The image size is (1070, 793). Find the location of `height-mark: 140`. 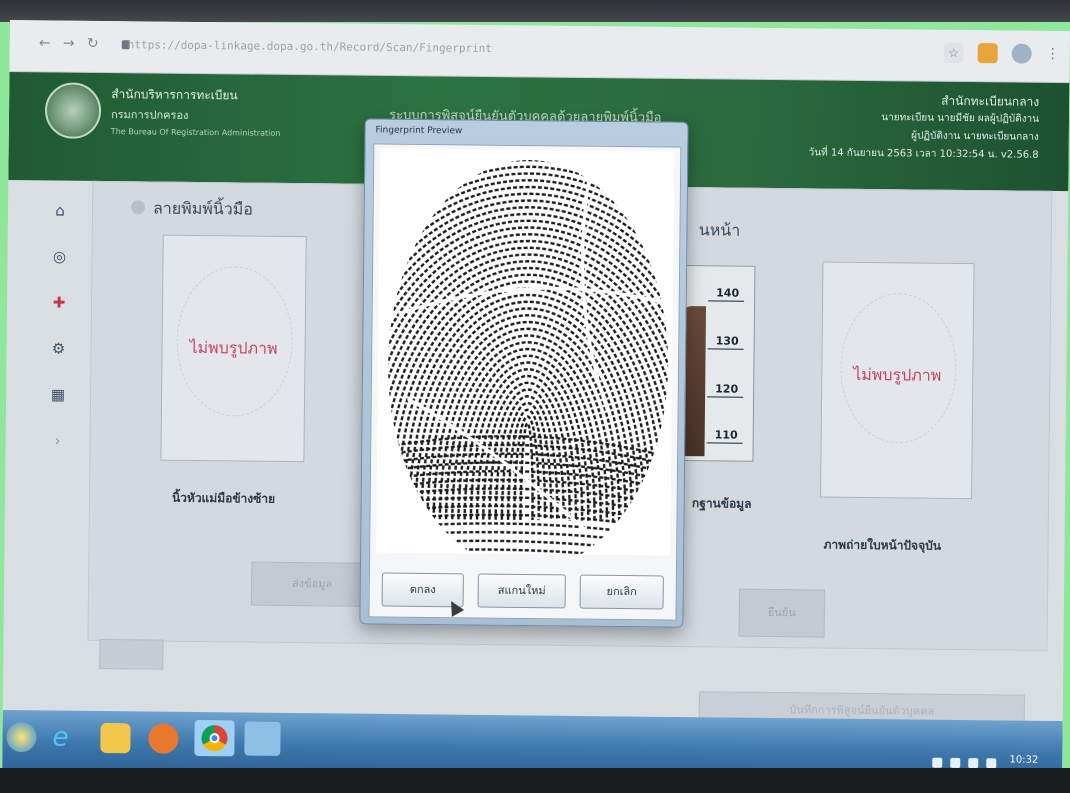

height-mark: 140 is located at coordinates (728, 293).